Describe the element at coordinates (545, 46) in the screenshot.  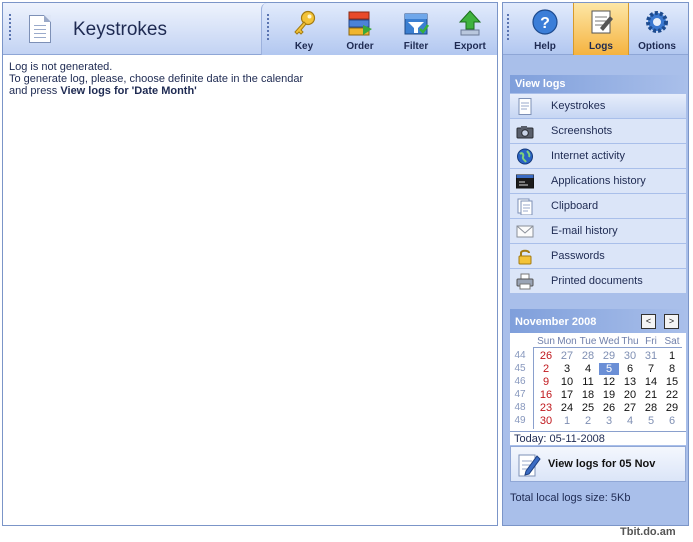
I see `help-button-label: Help` at that location.